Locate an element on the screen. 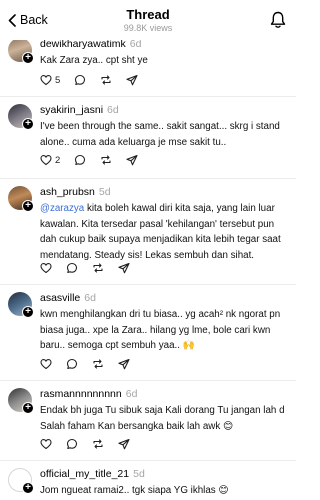  view-count: 99.8K views is located at coordinates (148, 28).